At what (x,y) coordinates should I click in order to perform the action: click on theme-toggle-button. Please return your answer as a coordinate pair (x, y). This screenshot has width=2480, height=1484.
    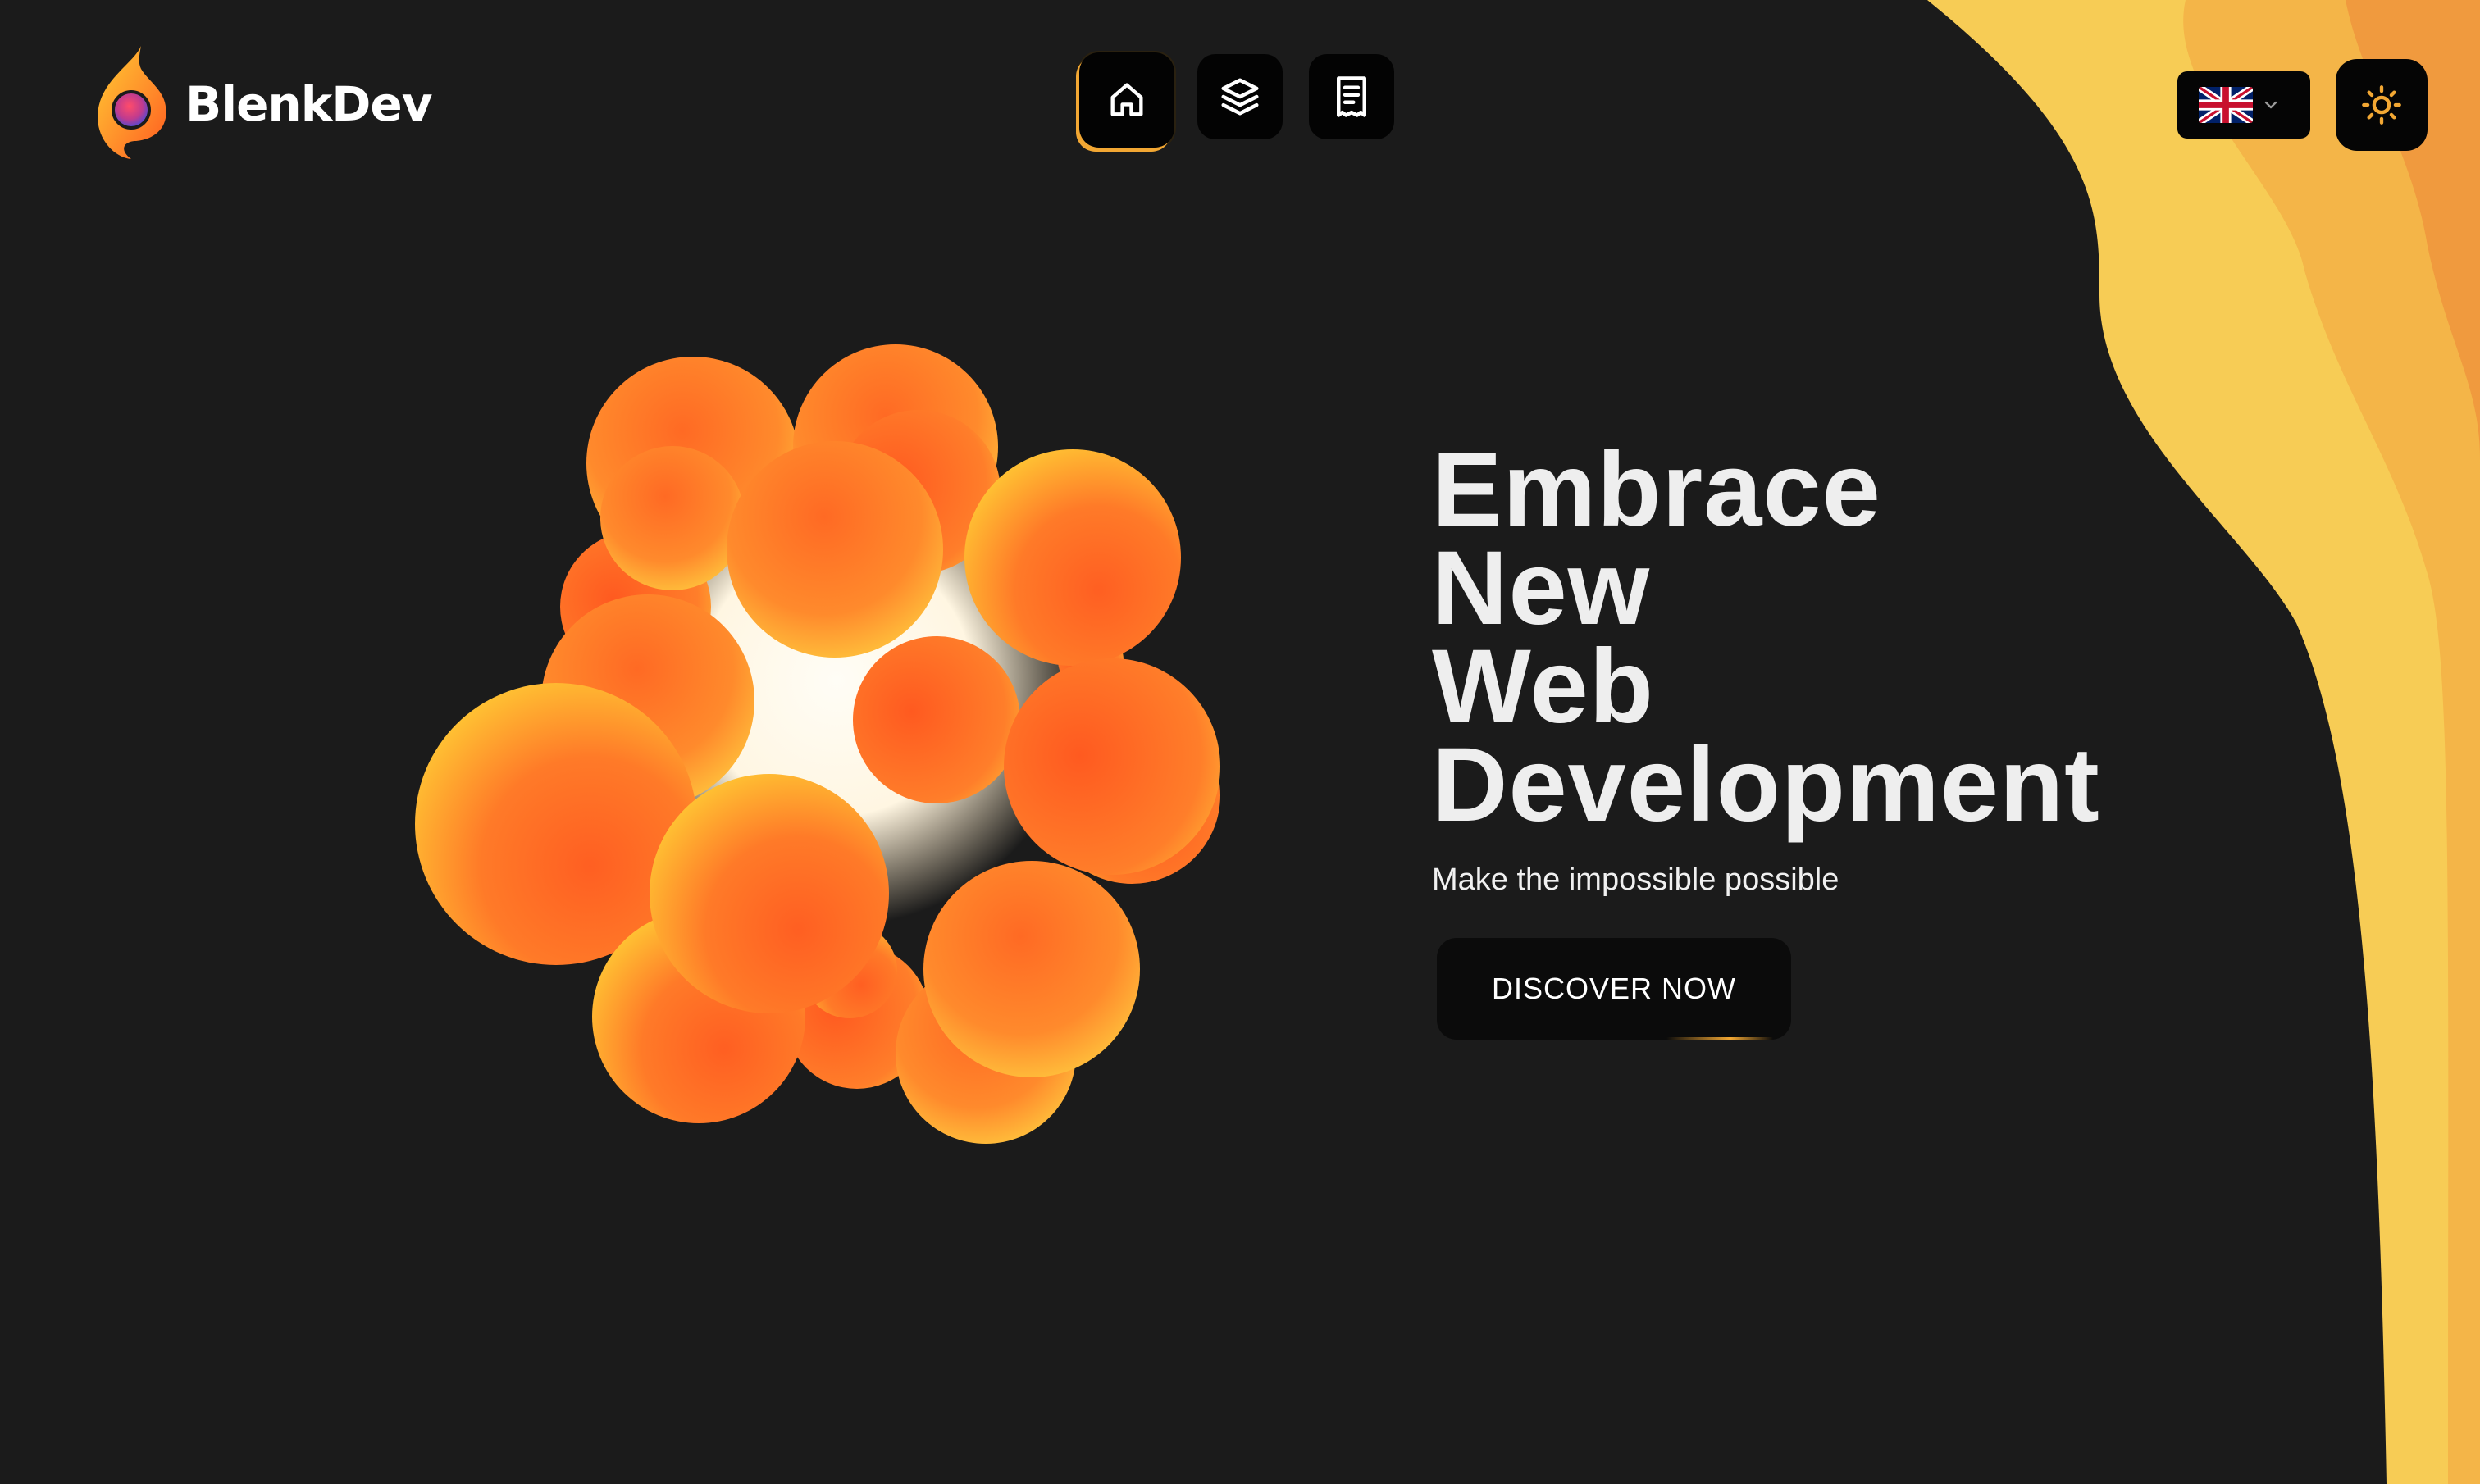
    Looking at the image, I should click on (2382, 105).